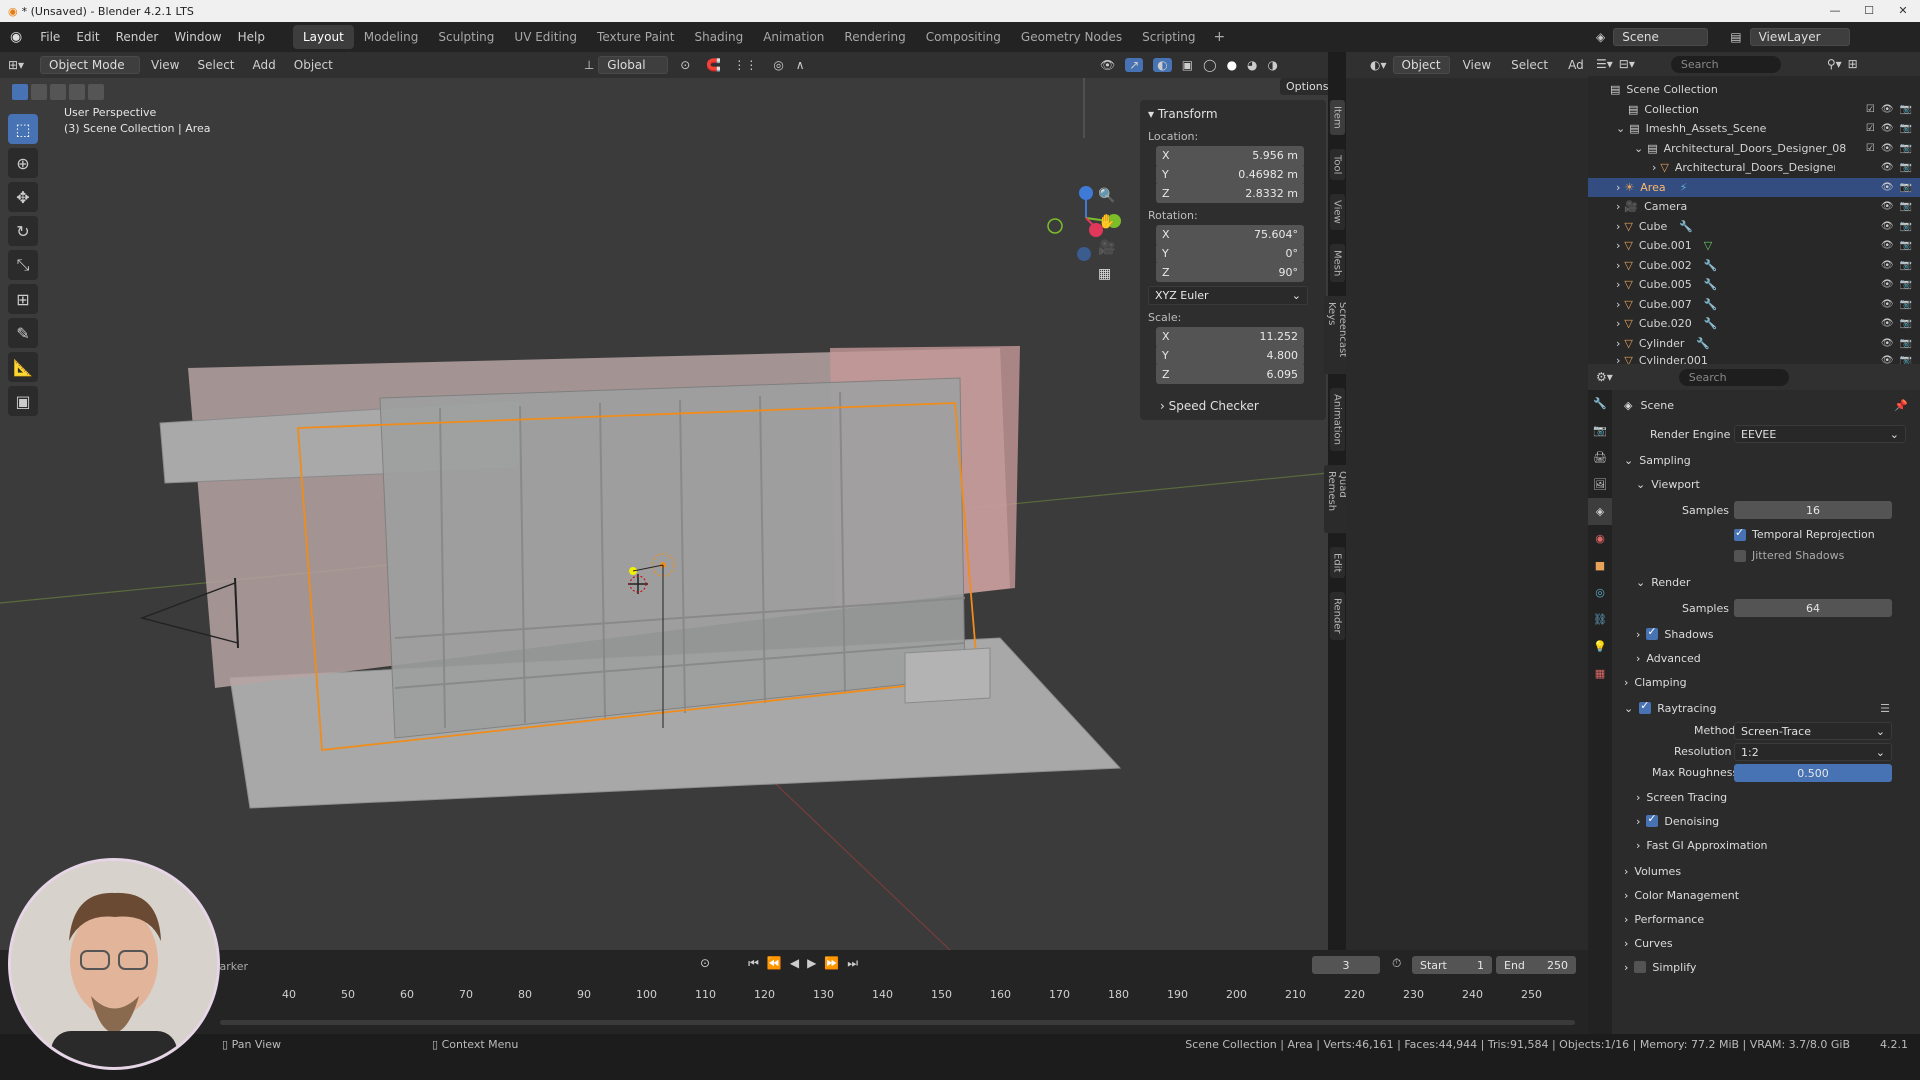 The image size is (1920, 1080). What do you see at coordinates (635, 37) in the screenshot?
I see `tab-texture-paint: Texture Paint` at bounding box center [635, 37].